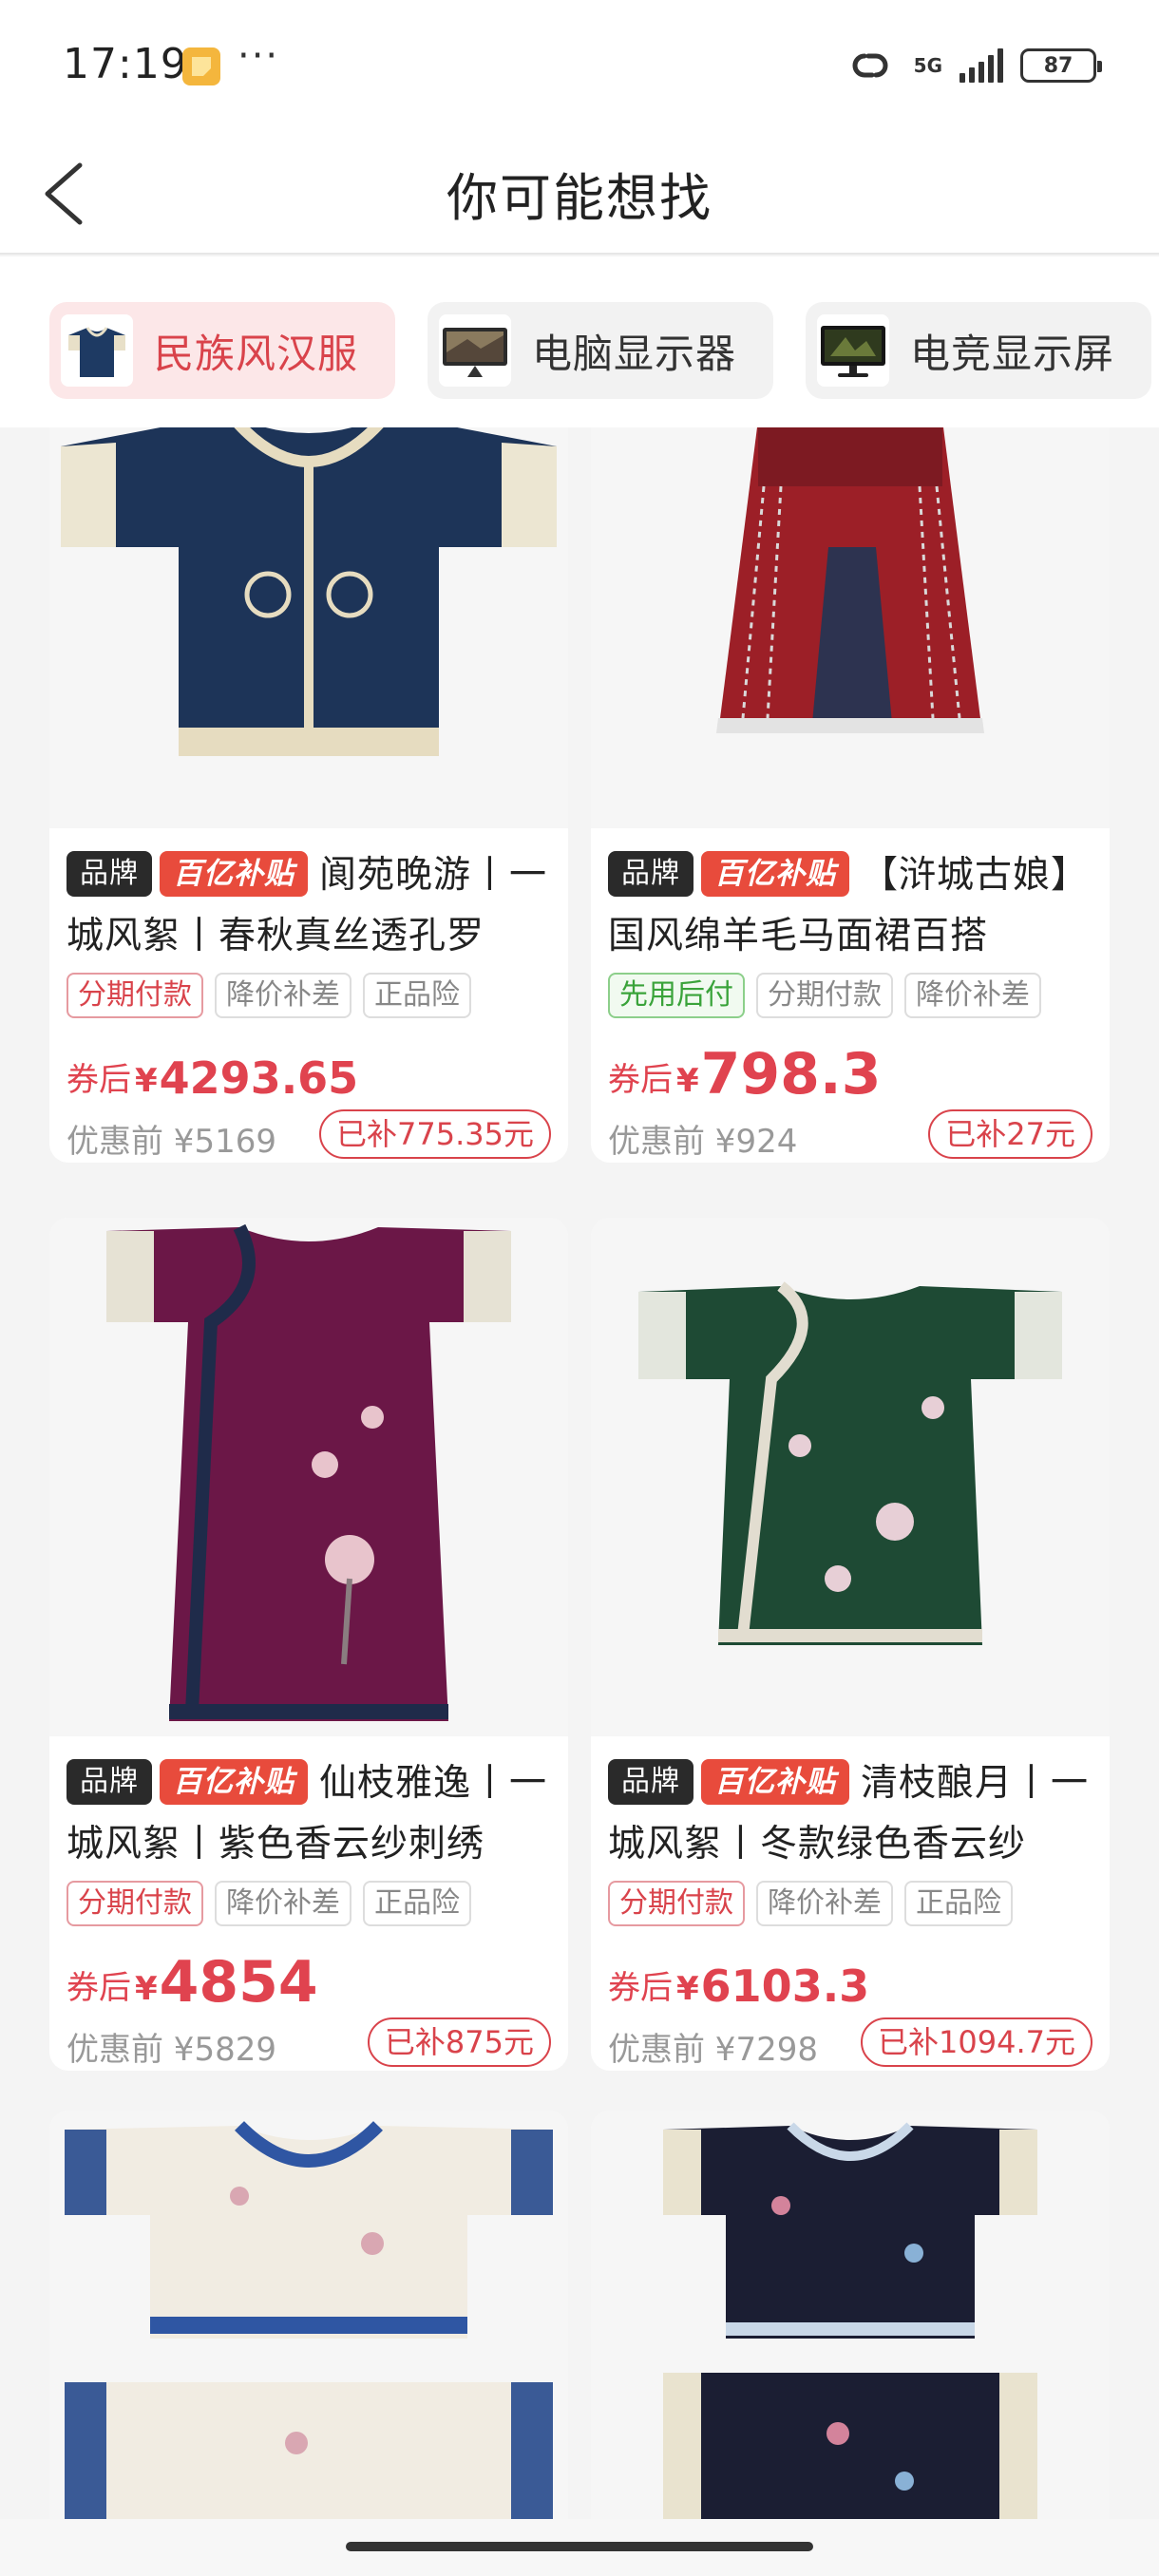  What do you see at coordinates (475, 350) in the screenshot?
I see `monitor-thumbnail` at bounding box center [475, 350].